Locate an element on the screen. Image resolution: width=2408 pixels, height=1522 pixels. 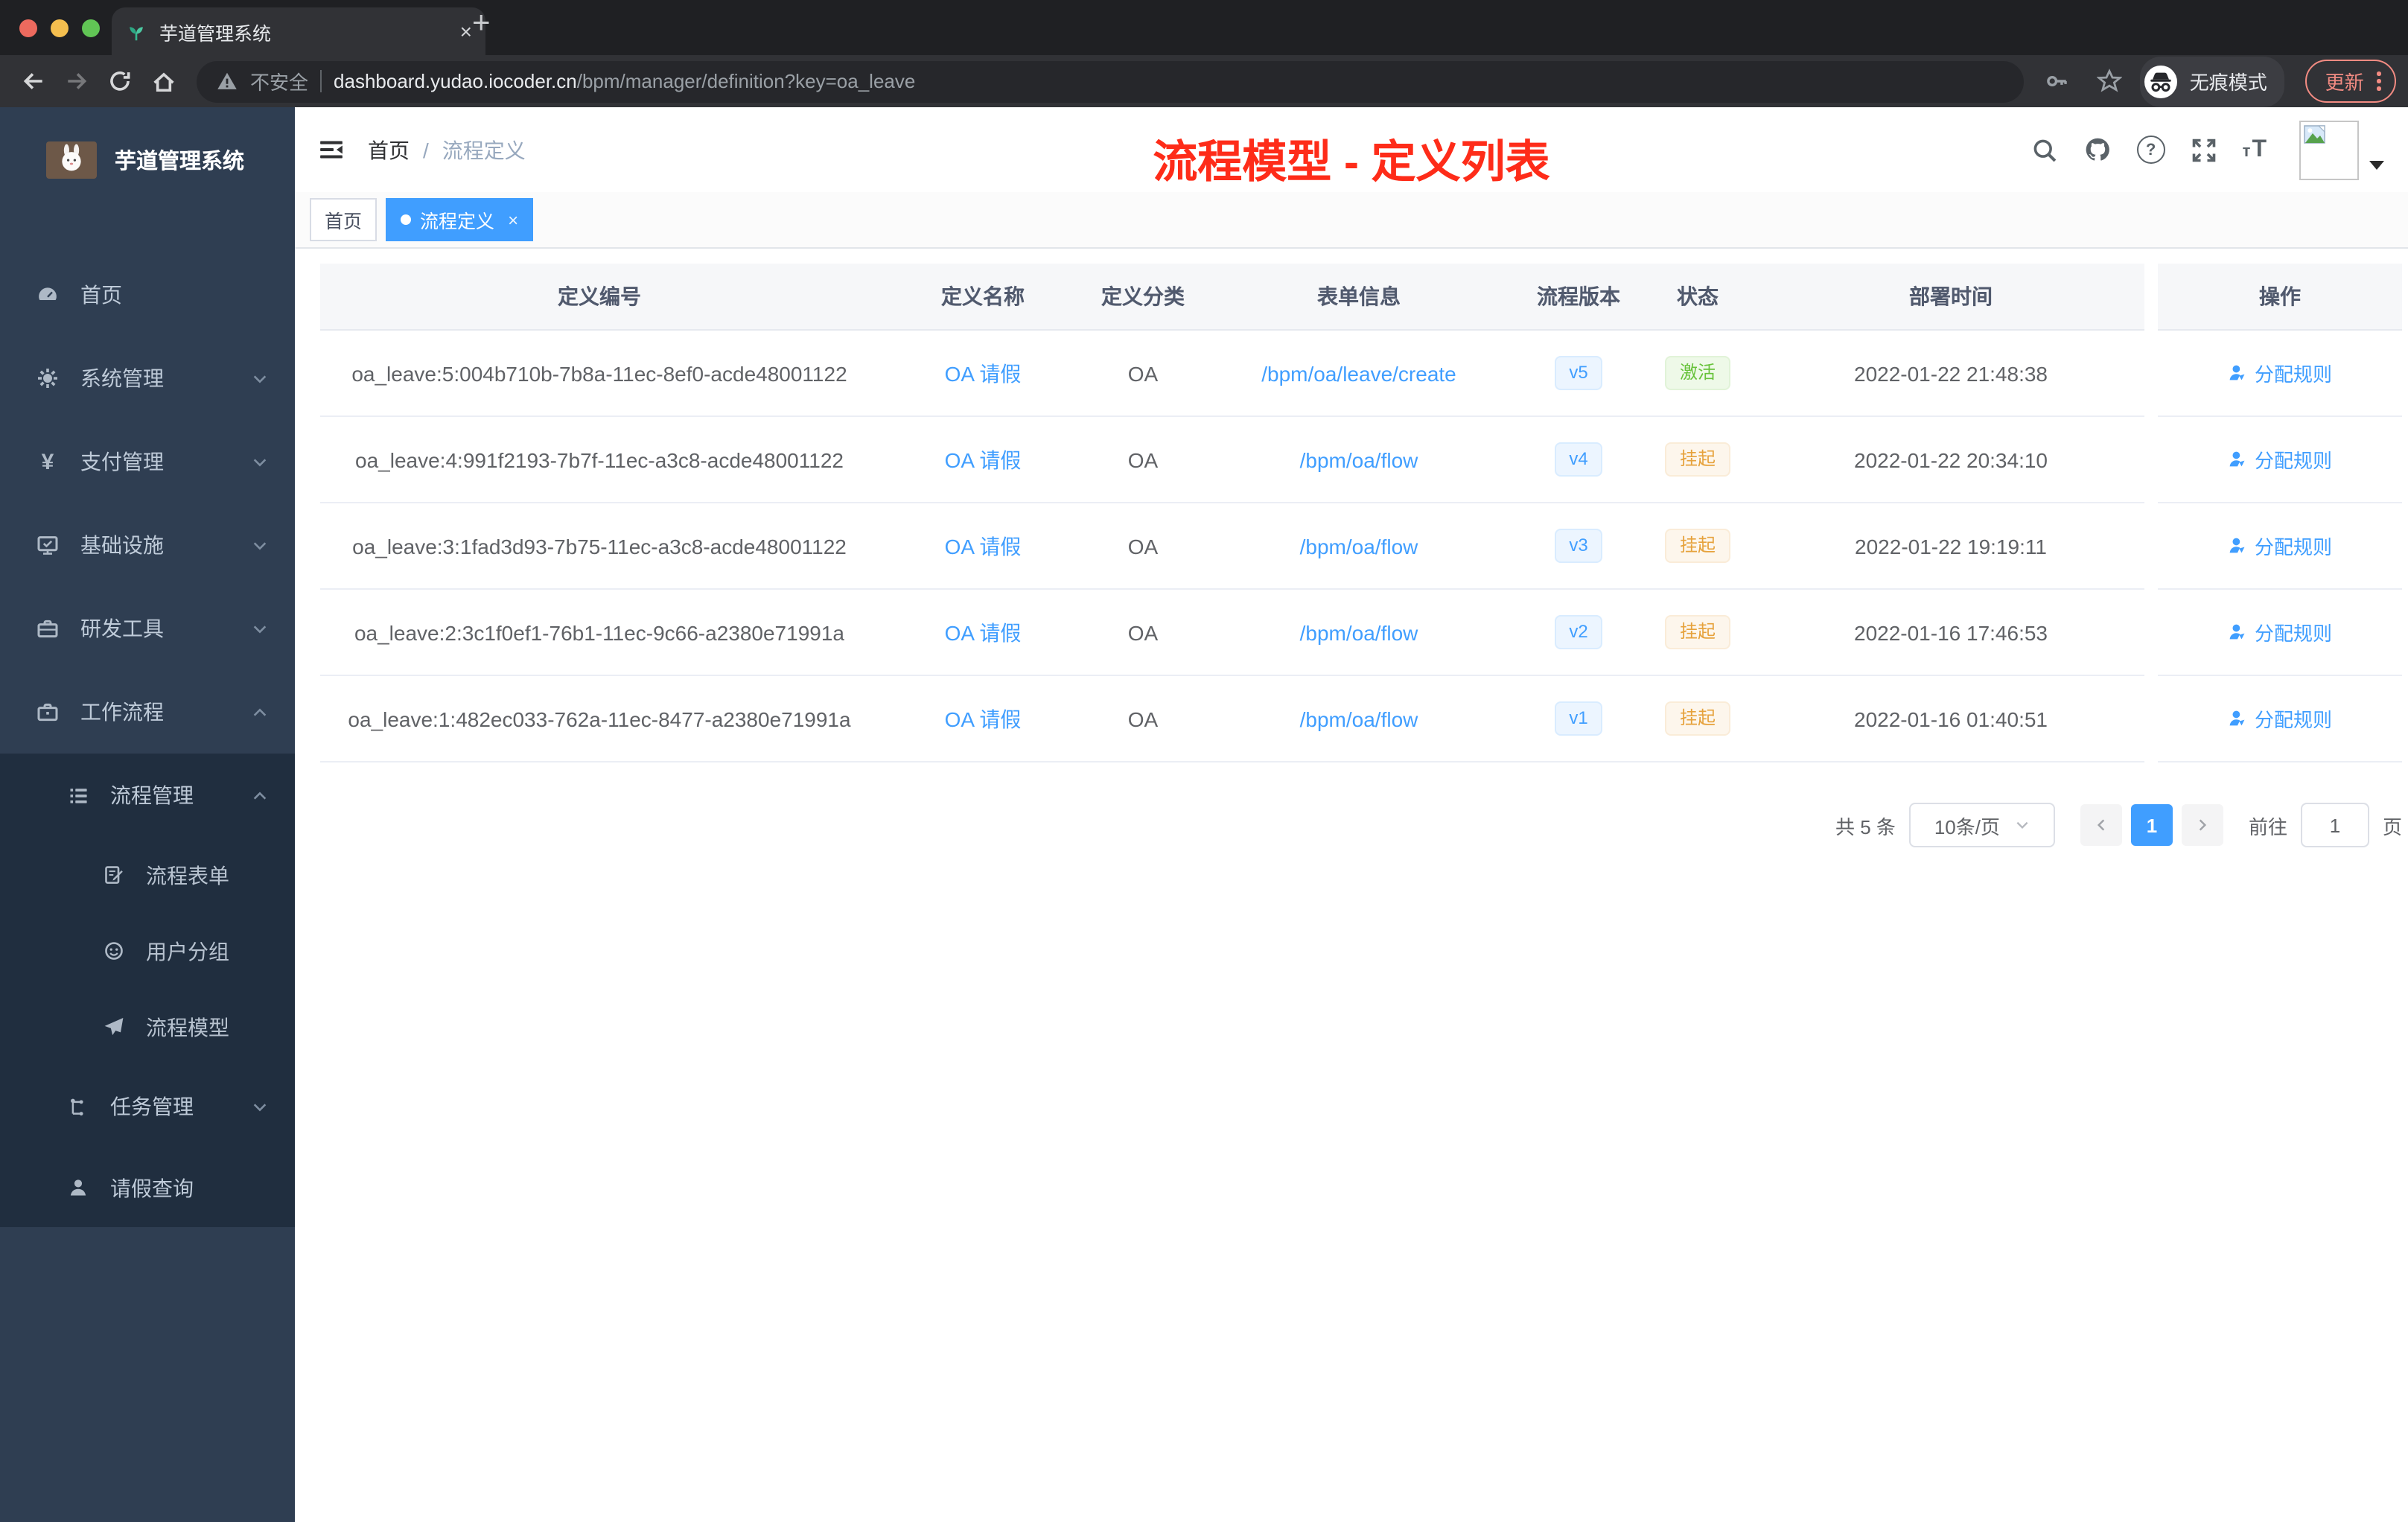
reload-icon is located at coordinates (119, 81).